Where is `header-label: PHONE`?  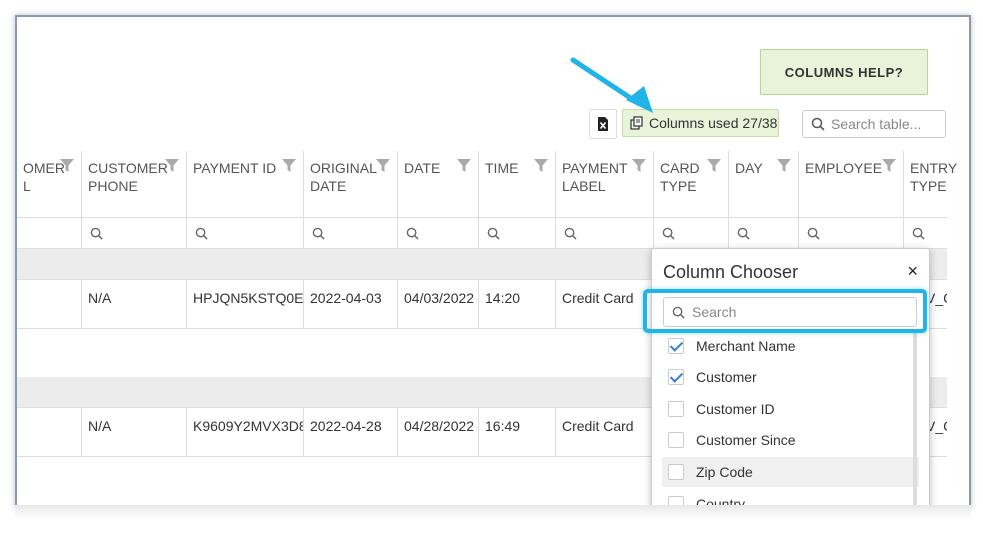
header-label: PHONE is located at coordinates (113, 186).